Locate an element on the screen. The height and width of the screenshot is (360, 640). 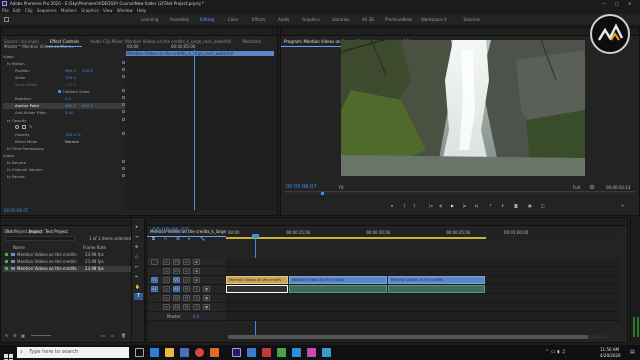
track-lane-a2 is located at coordinates (422, 298).